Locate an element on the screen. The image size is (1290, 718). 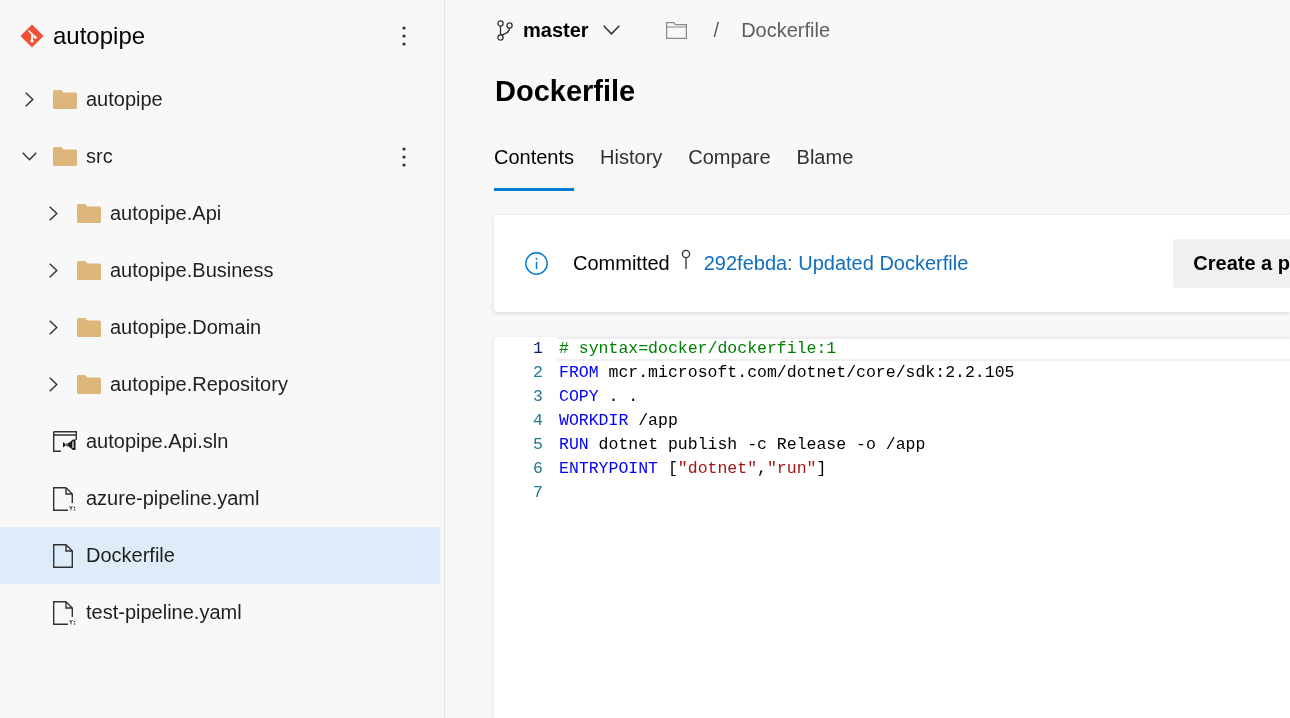
code-line: RUN dotnet publish -c Release -o /app is located at coordinates (742, 445).